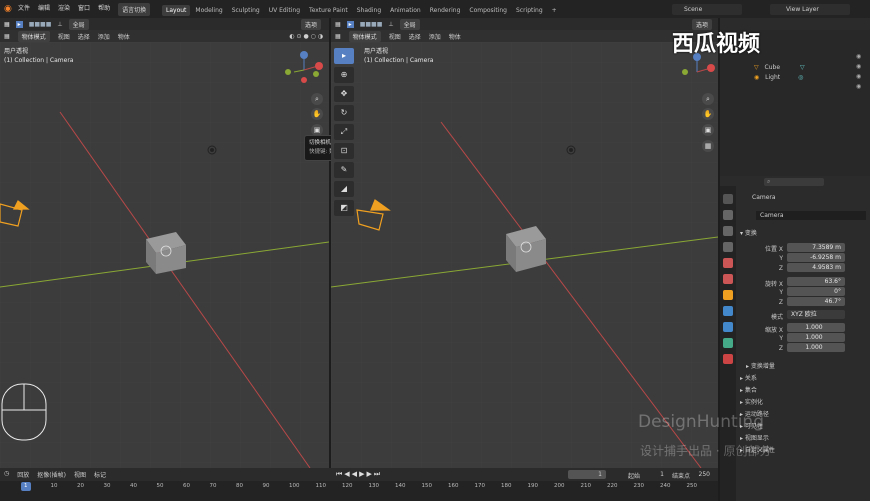 The width and height of the screenshot is (870, 501). I want to click on physics-tab-icon, so click(728, 311).